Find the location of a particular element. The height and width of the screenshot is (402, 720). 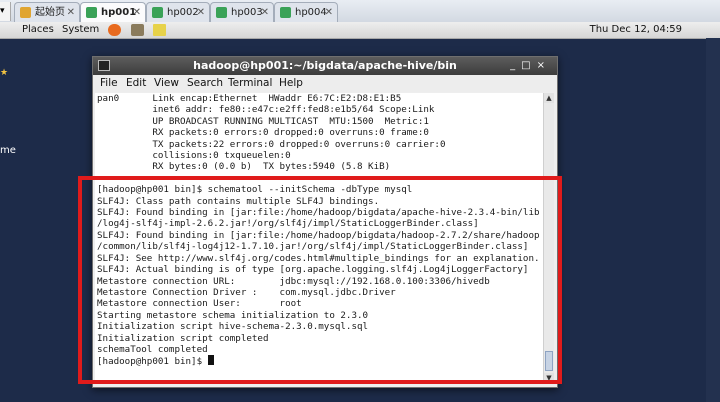

star-icon: ★ is located at coordinates (4, 73).